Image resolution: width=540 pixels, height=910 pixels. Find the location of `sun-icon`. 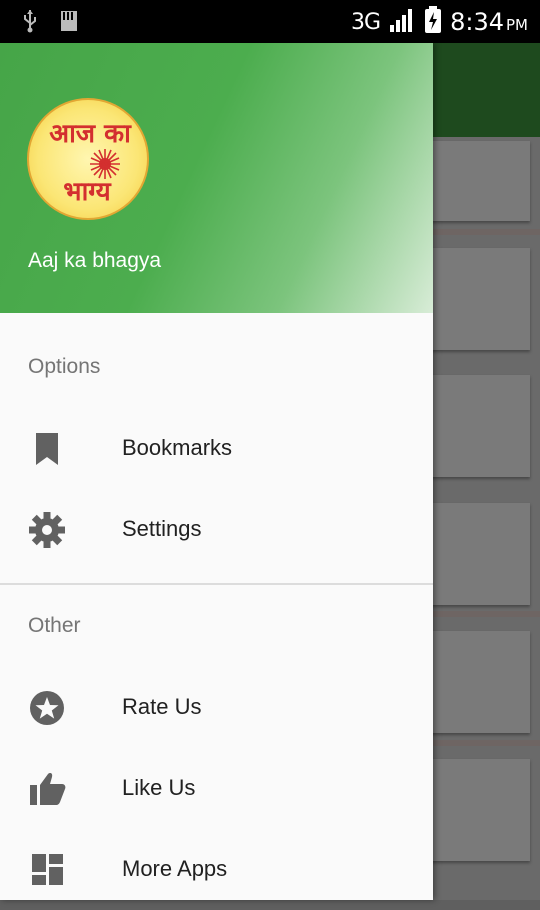

sun-icon is located at coordinates (105, 164).